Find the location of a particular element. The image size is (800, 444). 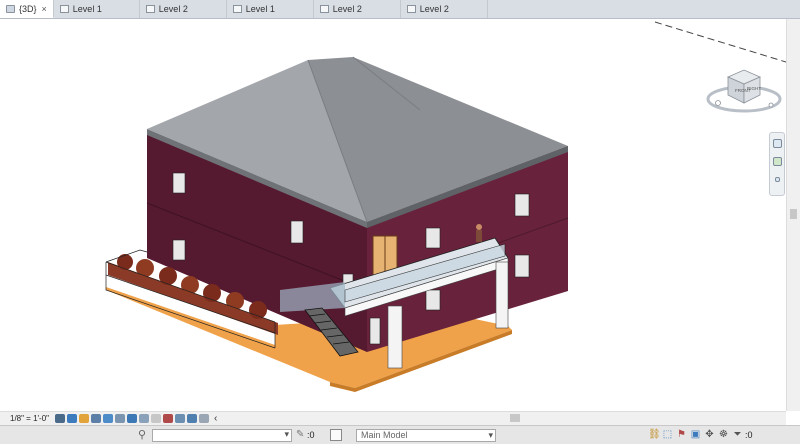

crop-view-icon is located at coordinates (120, 418).